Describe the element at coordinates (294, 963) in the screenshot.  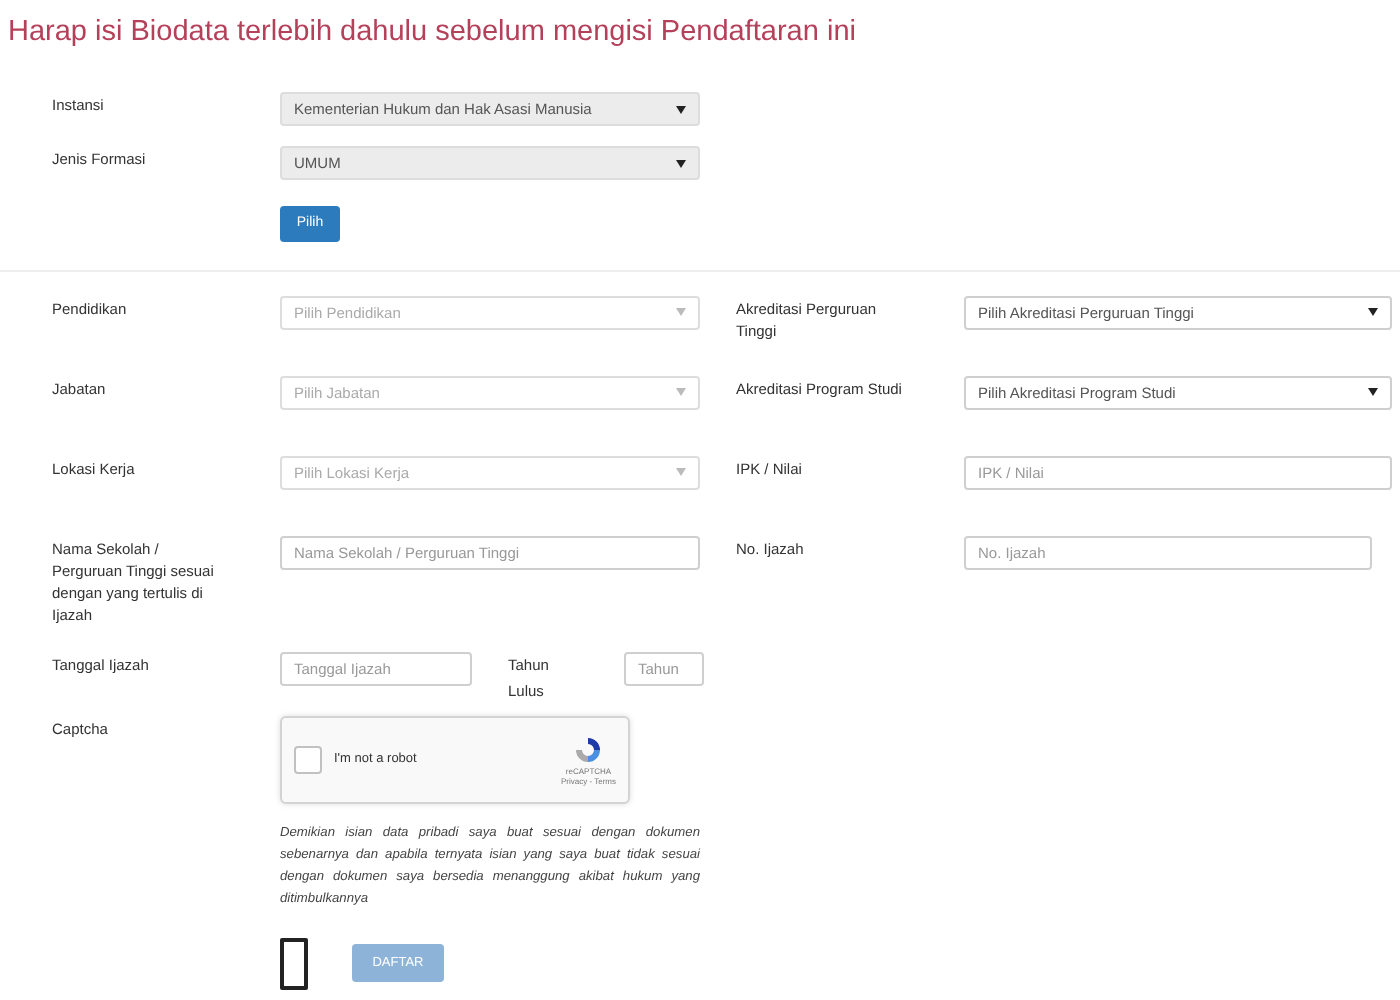
I see `agree-checkbox` at that location.